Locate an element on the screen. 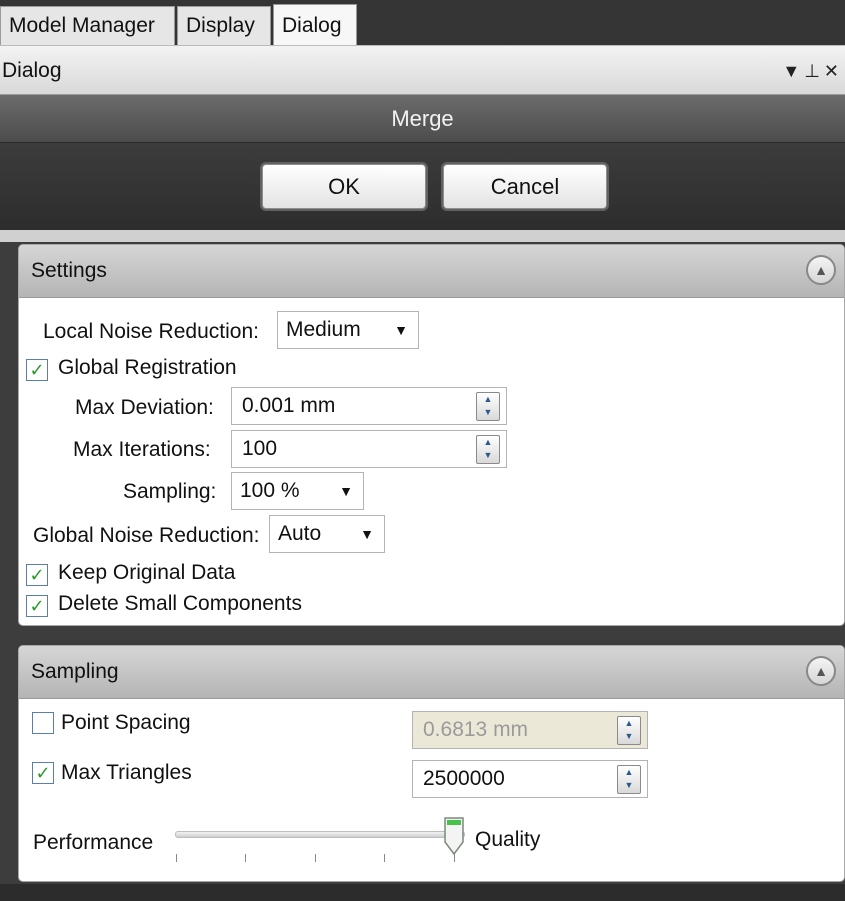  tab-model-manager: Model Manager is located at coordinates (87, 25).